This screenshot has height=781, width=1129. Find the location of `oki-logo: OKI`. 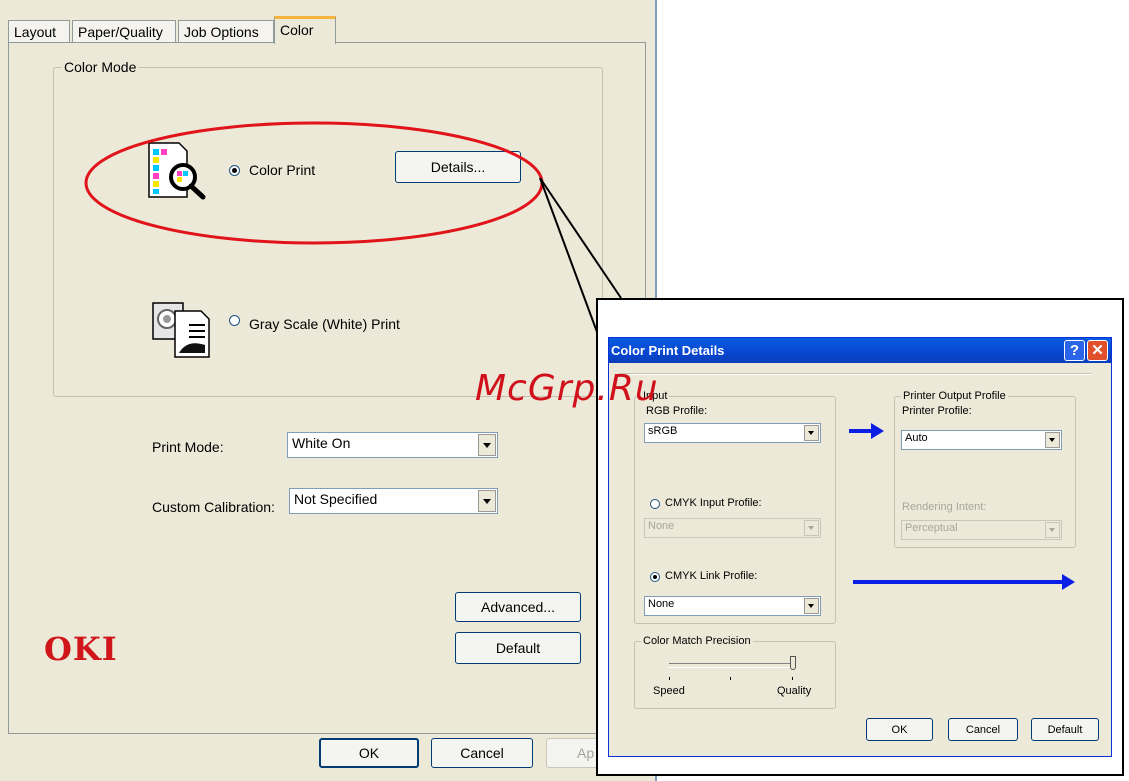

oki-logo: OKI is located at coordinates (81, 649).